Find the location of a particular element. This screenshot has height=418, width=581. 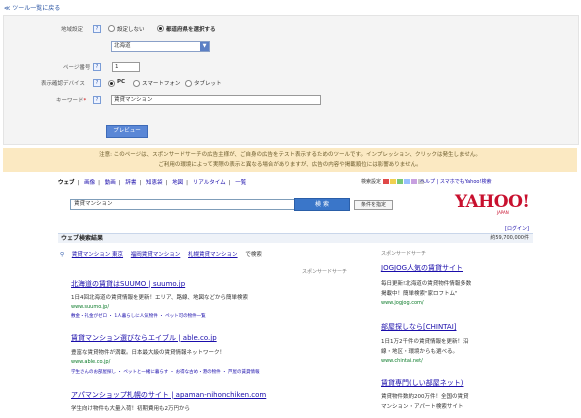

smartphone-link: スマホでもYahoo!検索 is located at coordinates (466, 182).